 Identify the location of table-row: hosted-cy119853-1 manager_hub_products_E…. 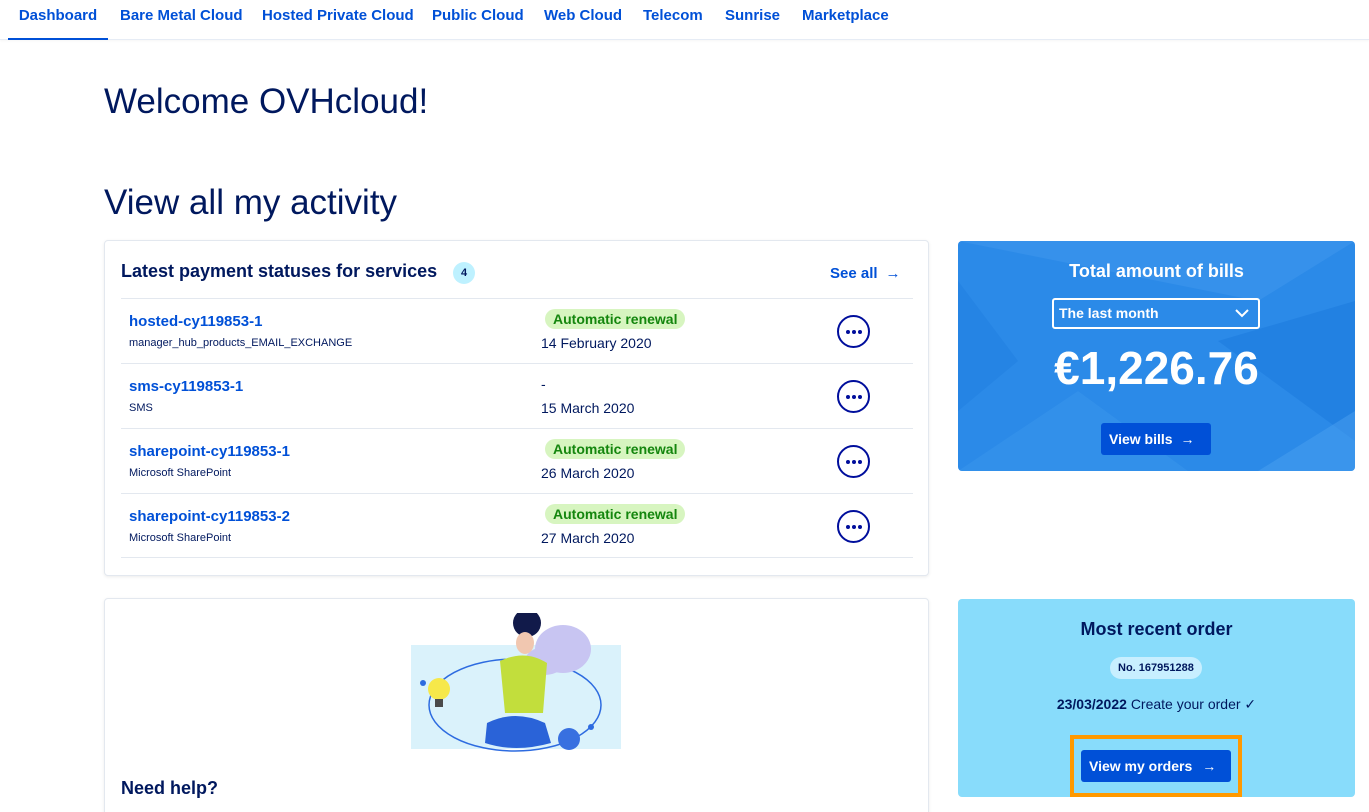
(517, 330).